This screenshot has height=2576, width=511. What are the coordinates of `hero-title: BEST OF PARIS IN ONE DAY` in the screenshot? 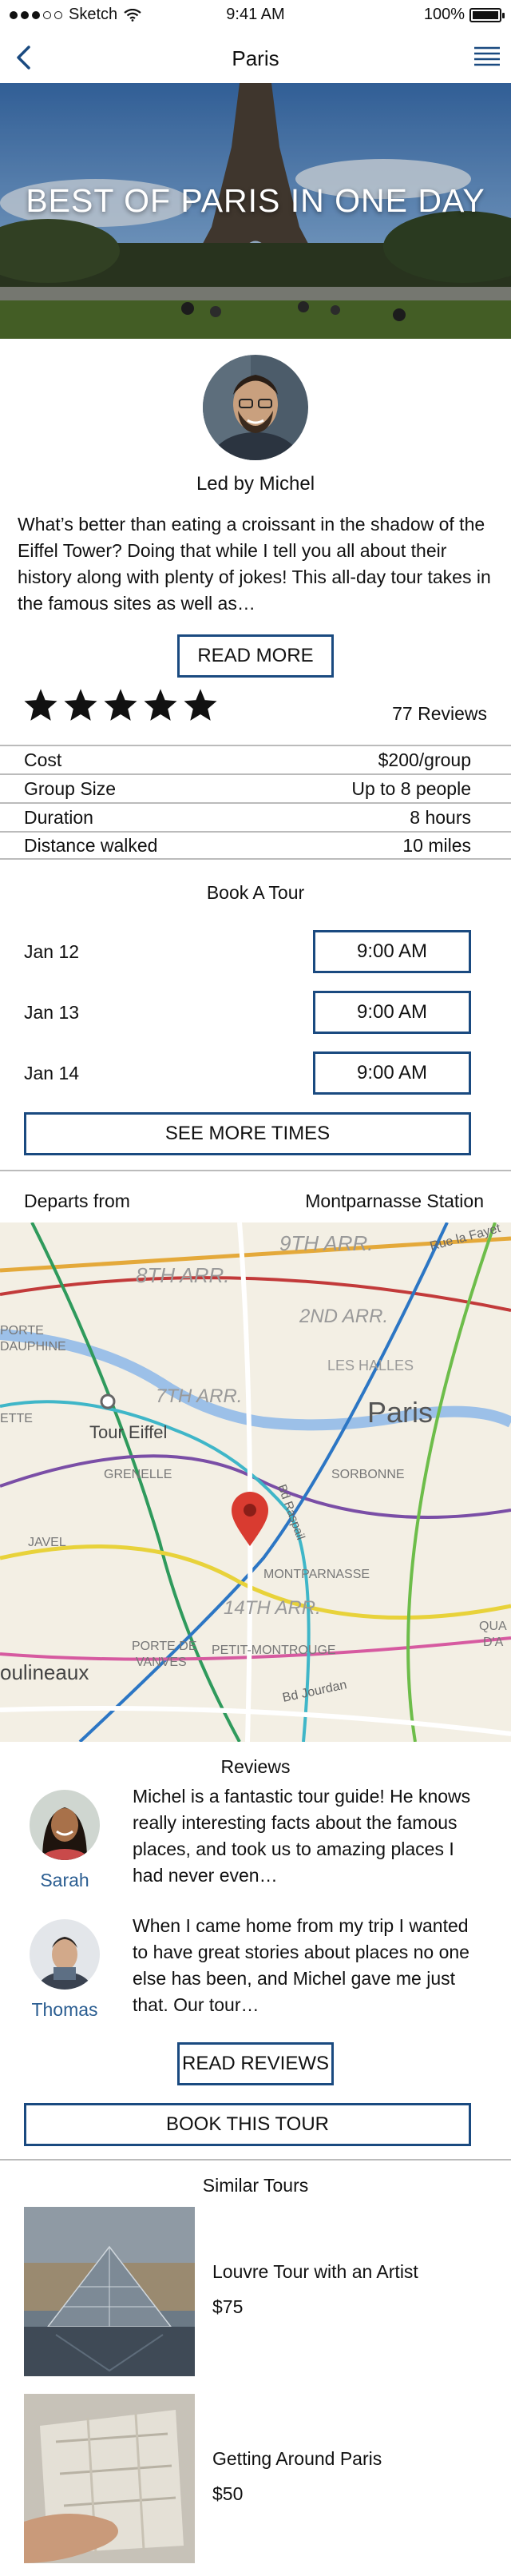 It's located at (255, 200).